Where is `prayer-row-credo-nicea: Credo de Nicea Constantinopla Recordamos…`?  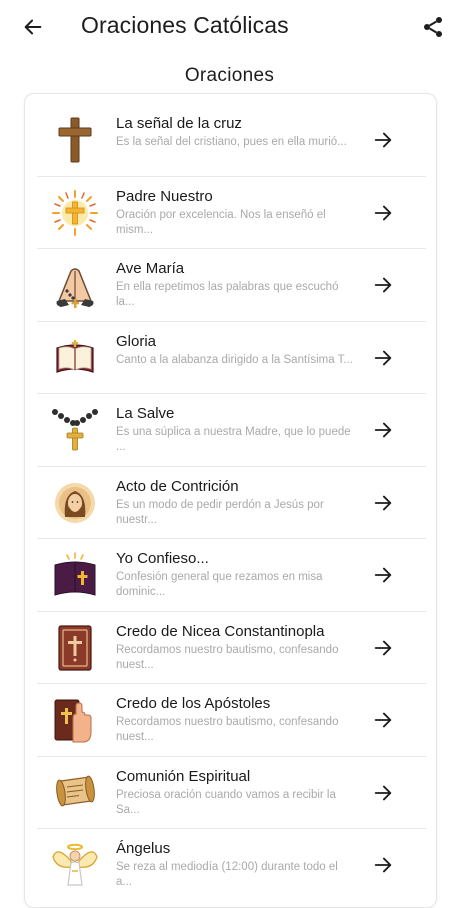
prayer-row-credo-nicea: Credo de Nicea Constantinopla Recordamos… is located at coordinates (231, 648).